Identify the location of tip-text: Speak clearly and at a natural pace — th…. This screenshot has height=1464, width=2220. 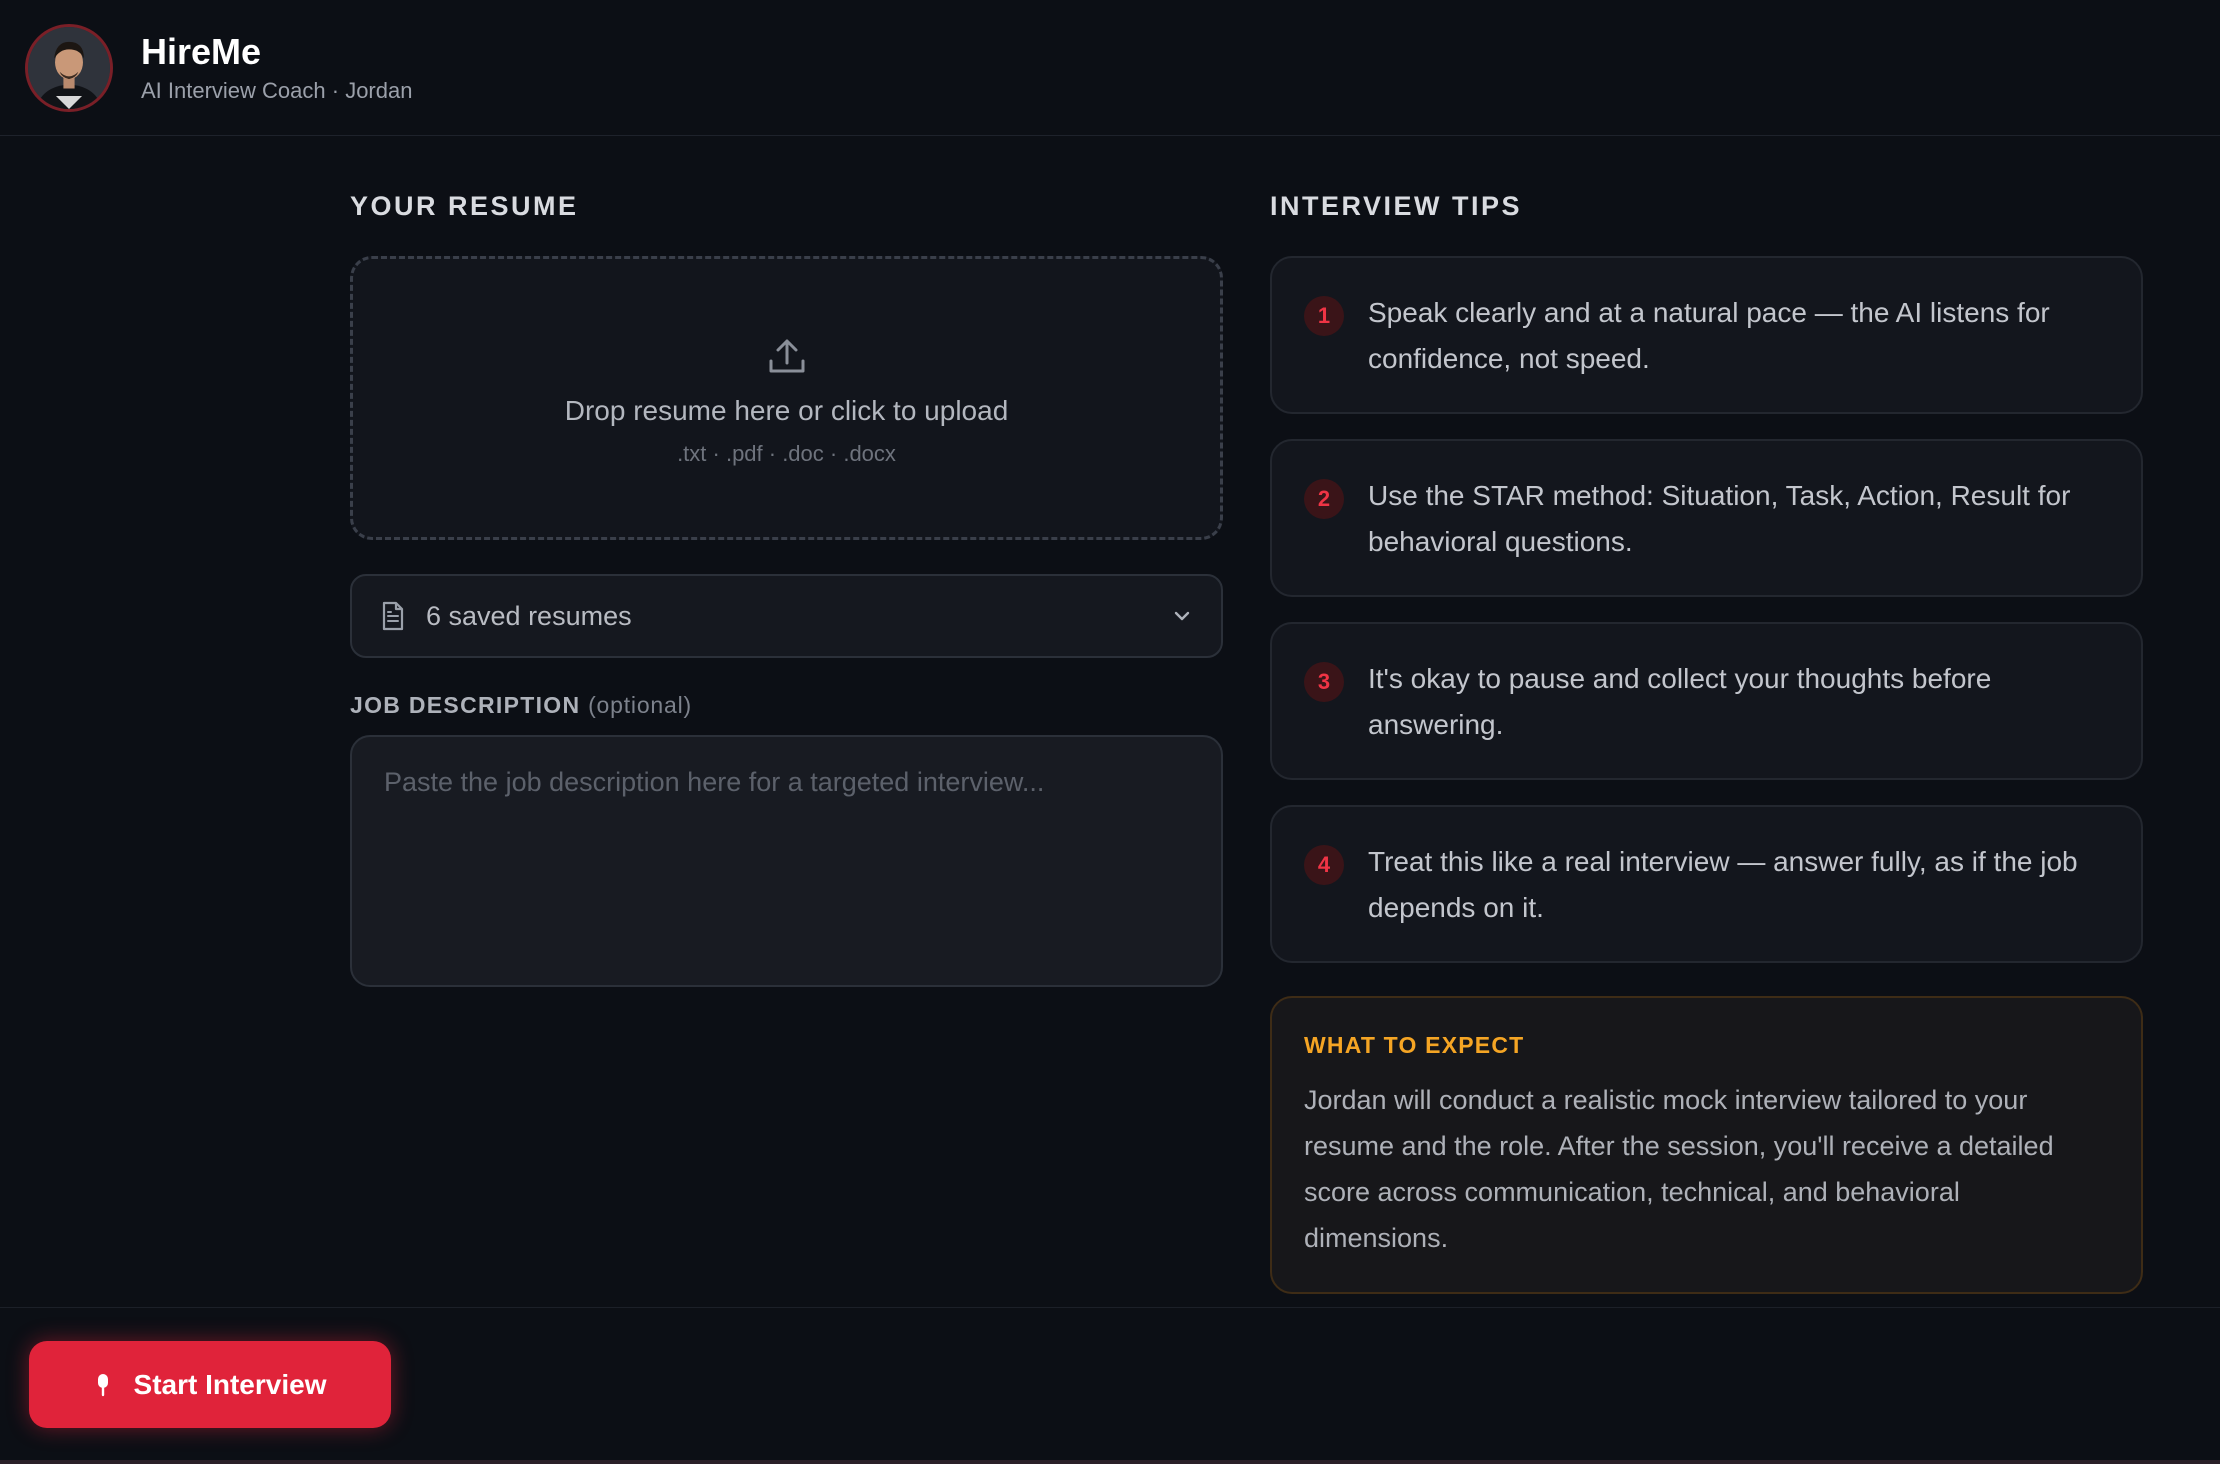
(1709, 335).